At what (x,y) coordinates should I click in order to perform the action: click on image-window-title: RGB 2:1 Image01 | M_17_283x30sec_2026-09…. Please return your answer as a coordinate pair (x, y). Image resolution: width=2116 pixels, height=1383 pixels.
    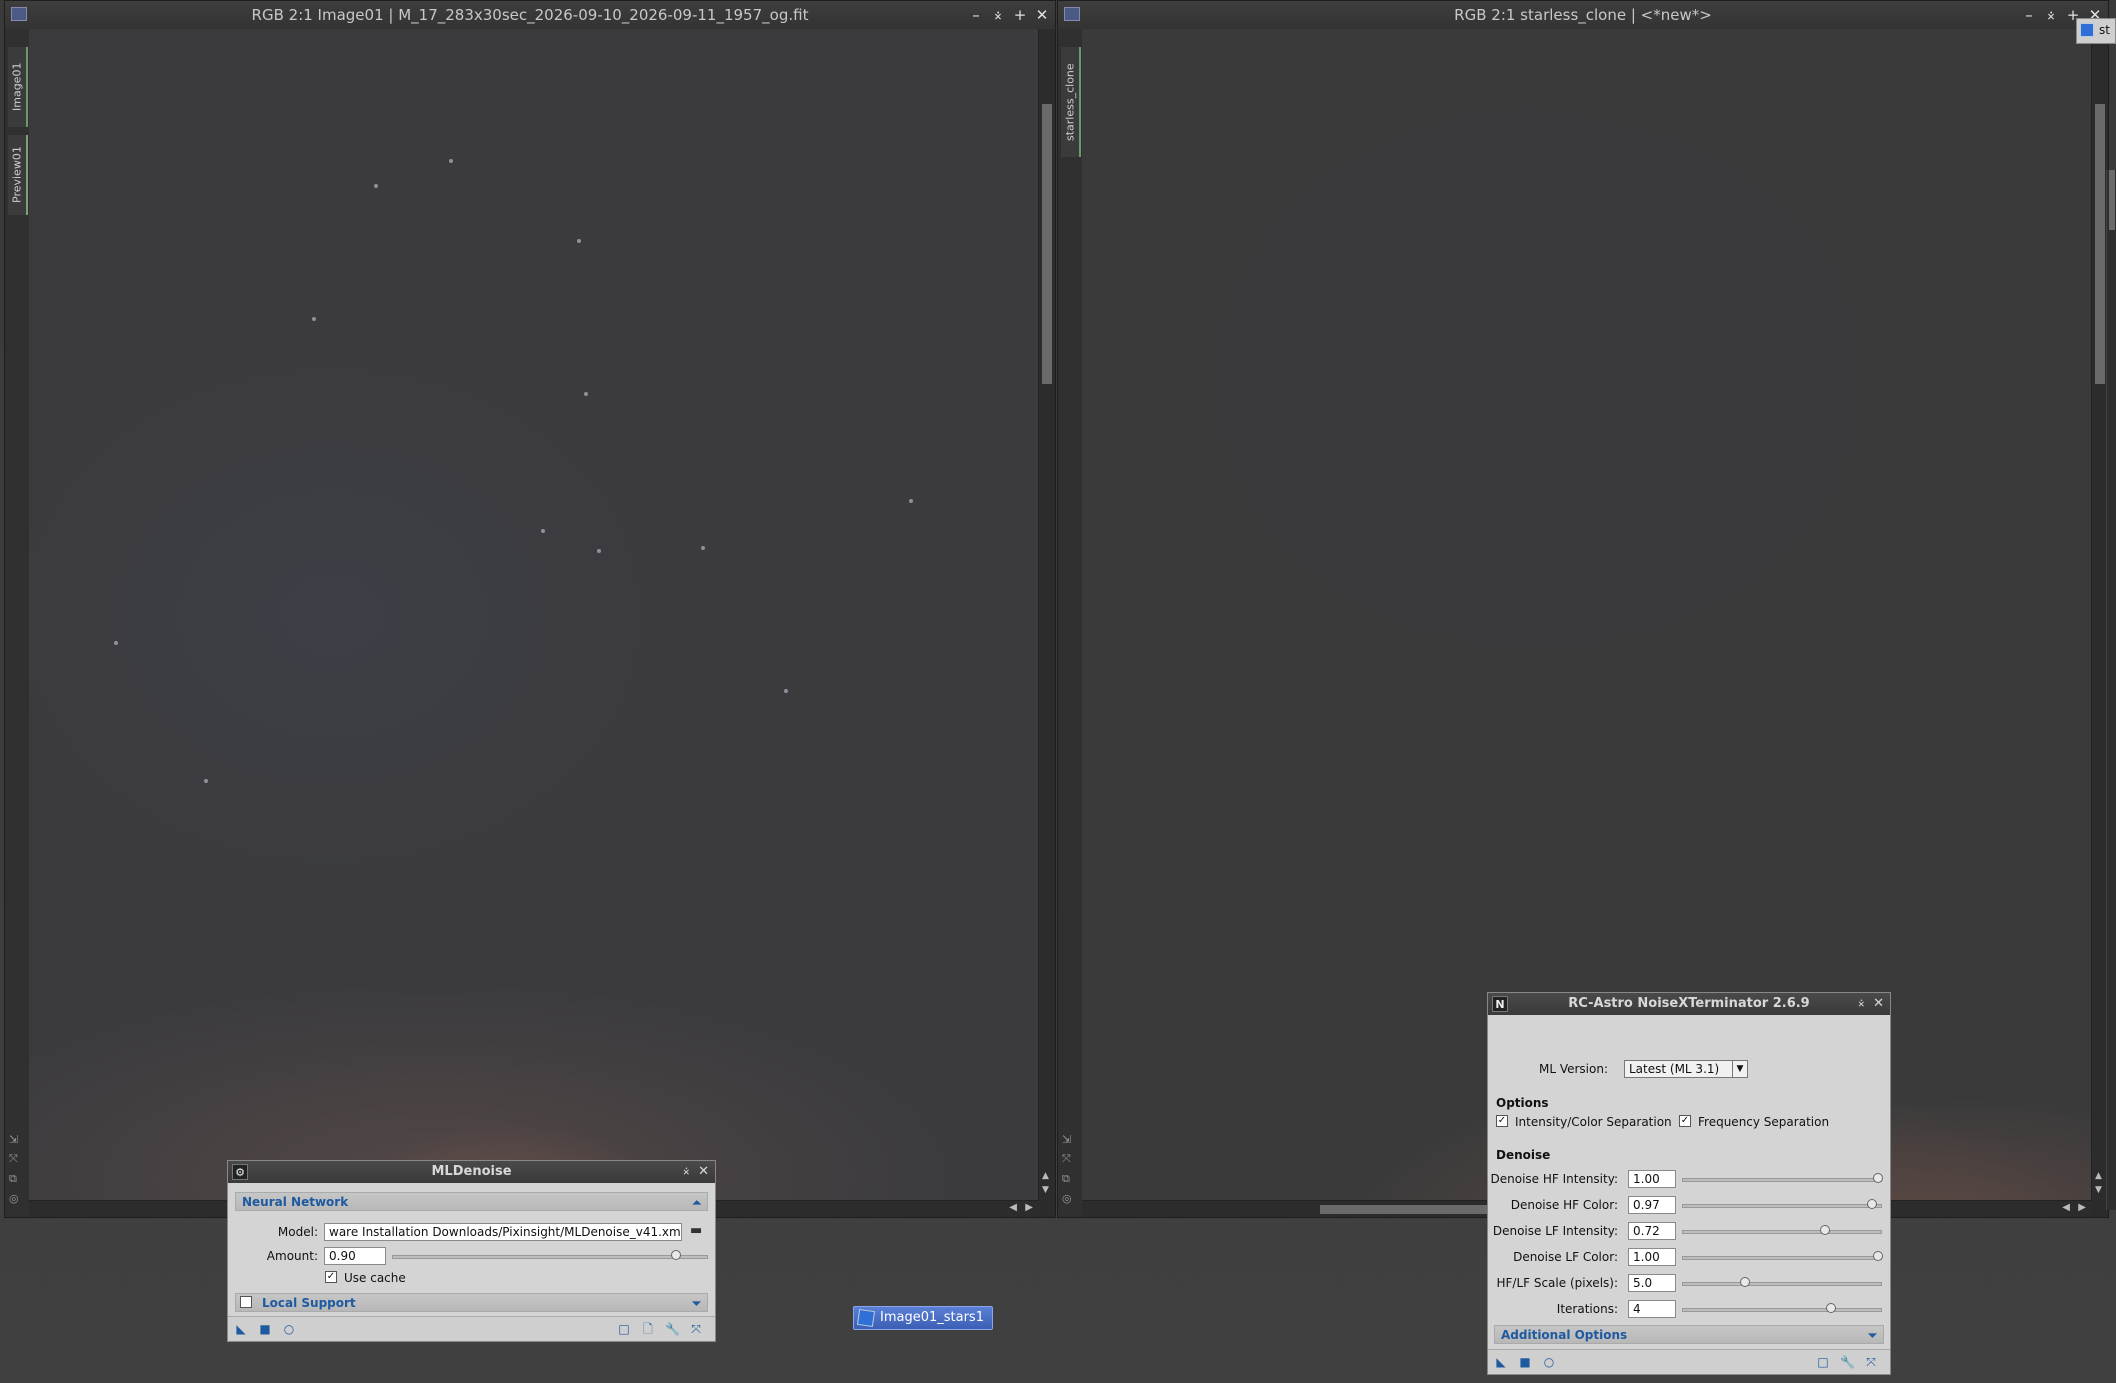
    Looking at the image, I should click on (530, 15).